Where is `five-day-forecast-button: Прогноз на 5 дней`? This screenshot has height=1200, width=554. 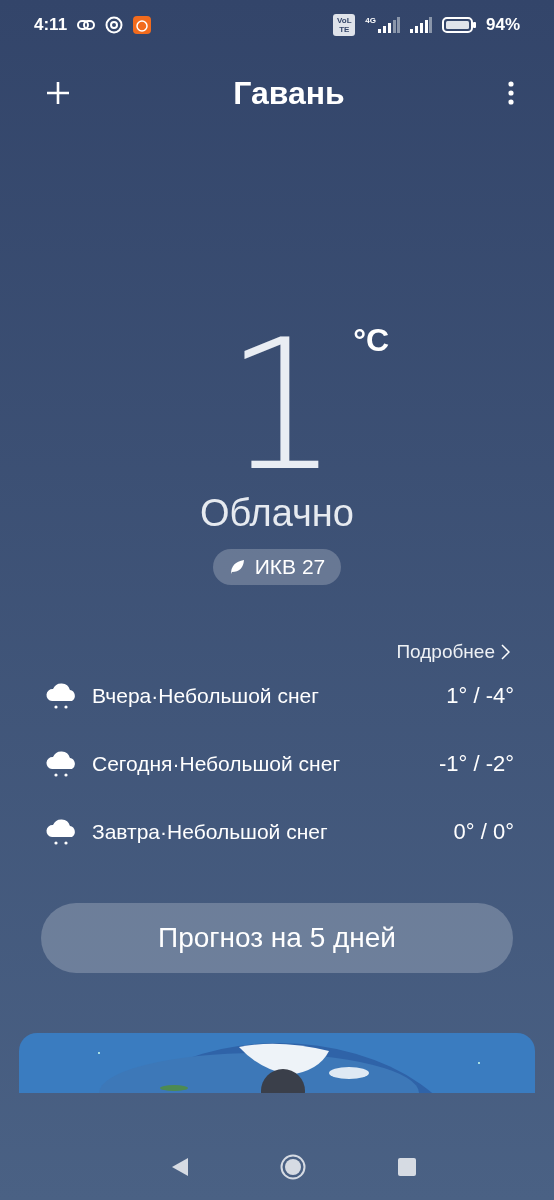 five-day-forecast-button: Прогноз на 5 дней is located at coordinates (277, 938).